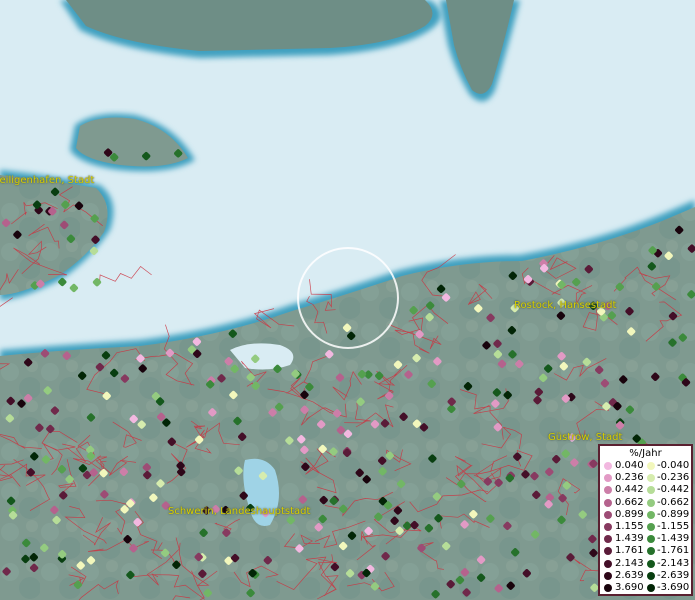  What do you see at coordinates (629, 514) in the screenshot?
I see `legend-label-positive: 0.899` at bounding box center [629, 514].